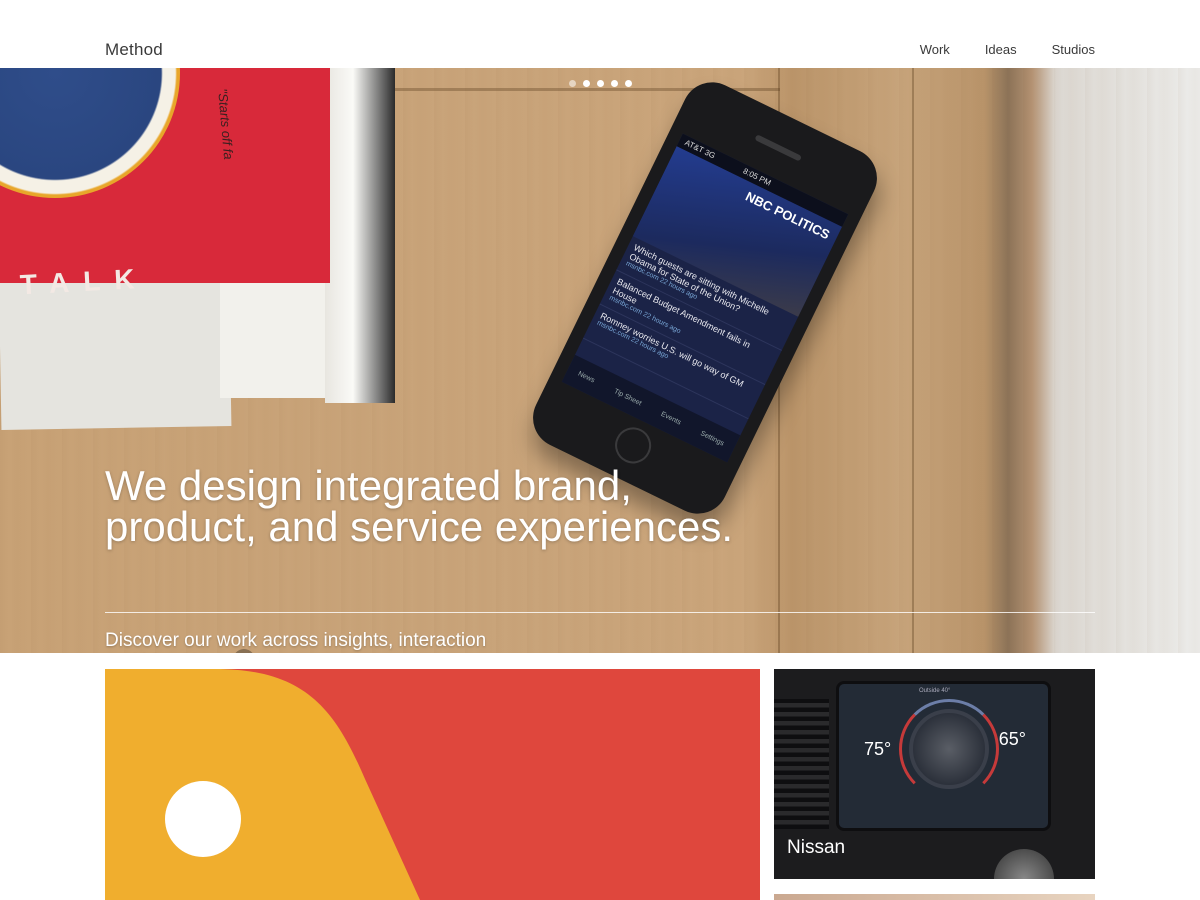  I want to click on logo: Method, so click(134, 50).